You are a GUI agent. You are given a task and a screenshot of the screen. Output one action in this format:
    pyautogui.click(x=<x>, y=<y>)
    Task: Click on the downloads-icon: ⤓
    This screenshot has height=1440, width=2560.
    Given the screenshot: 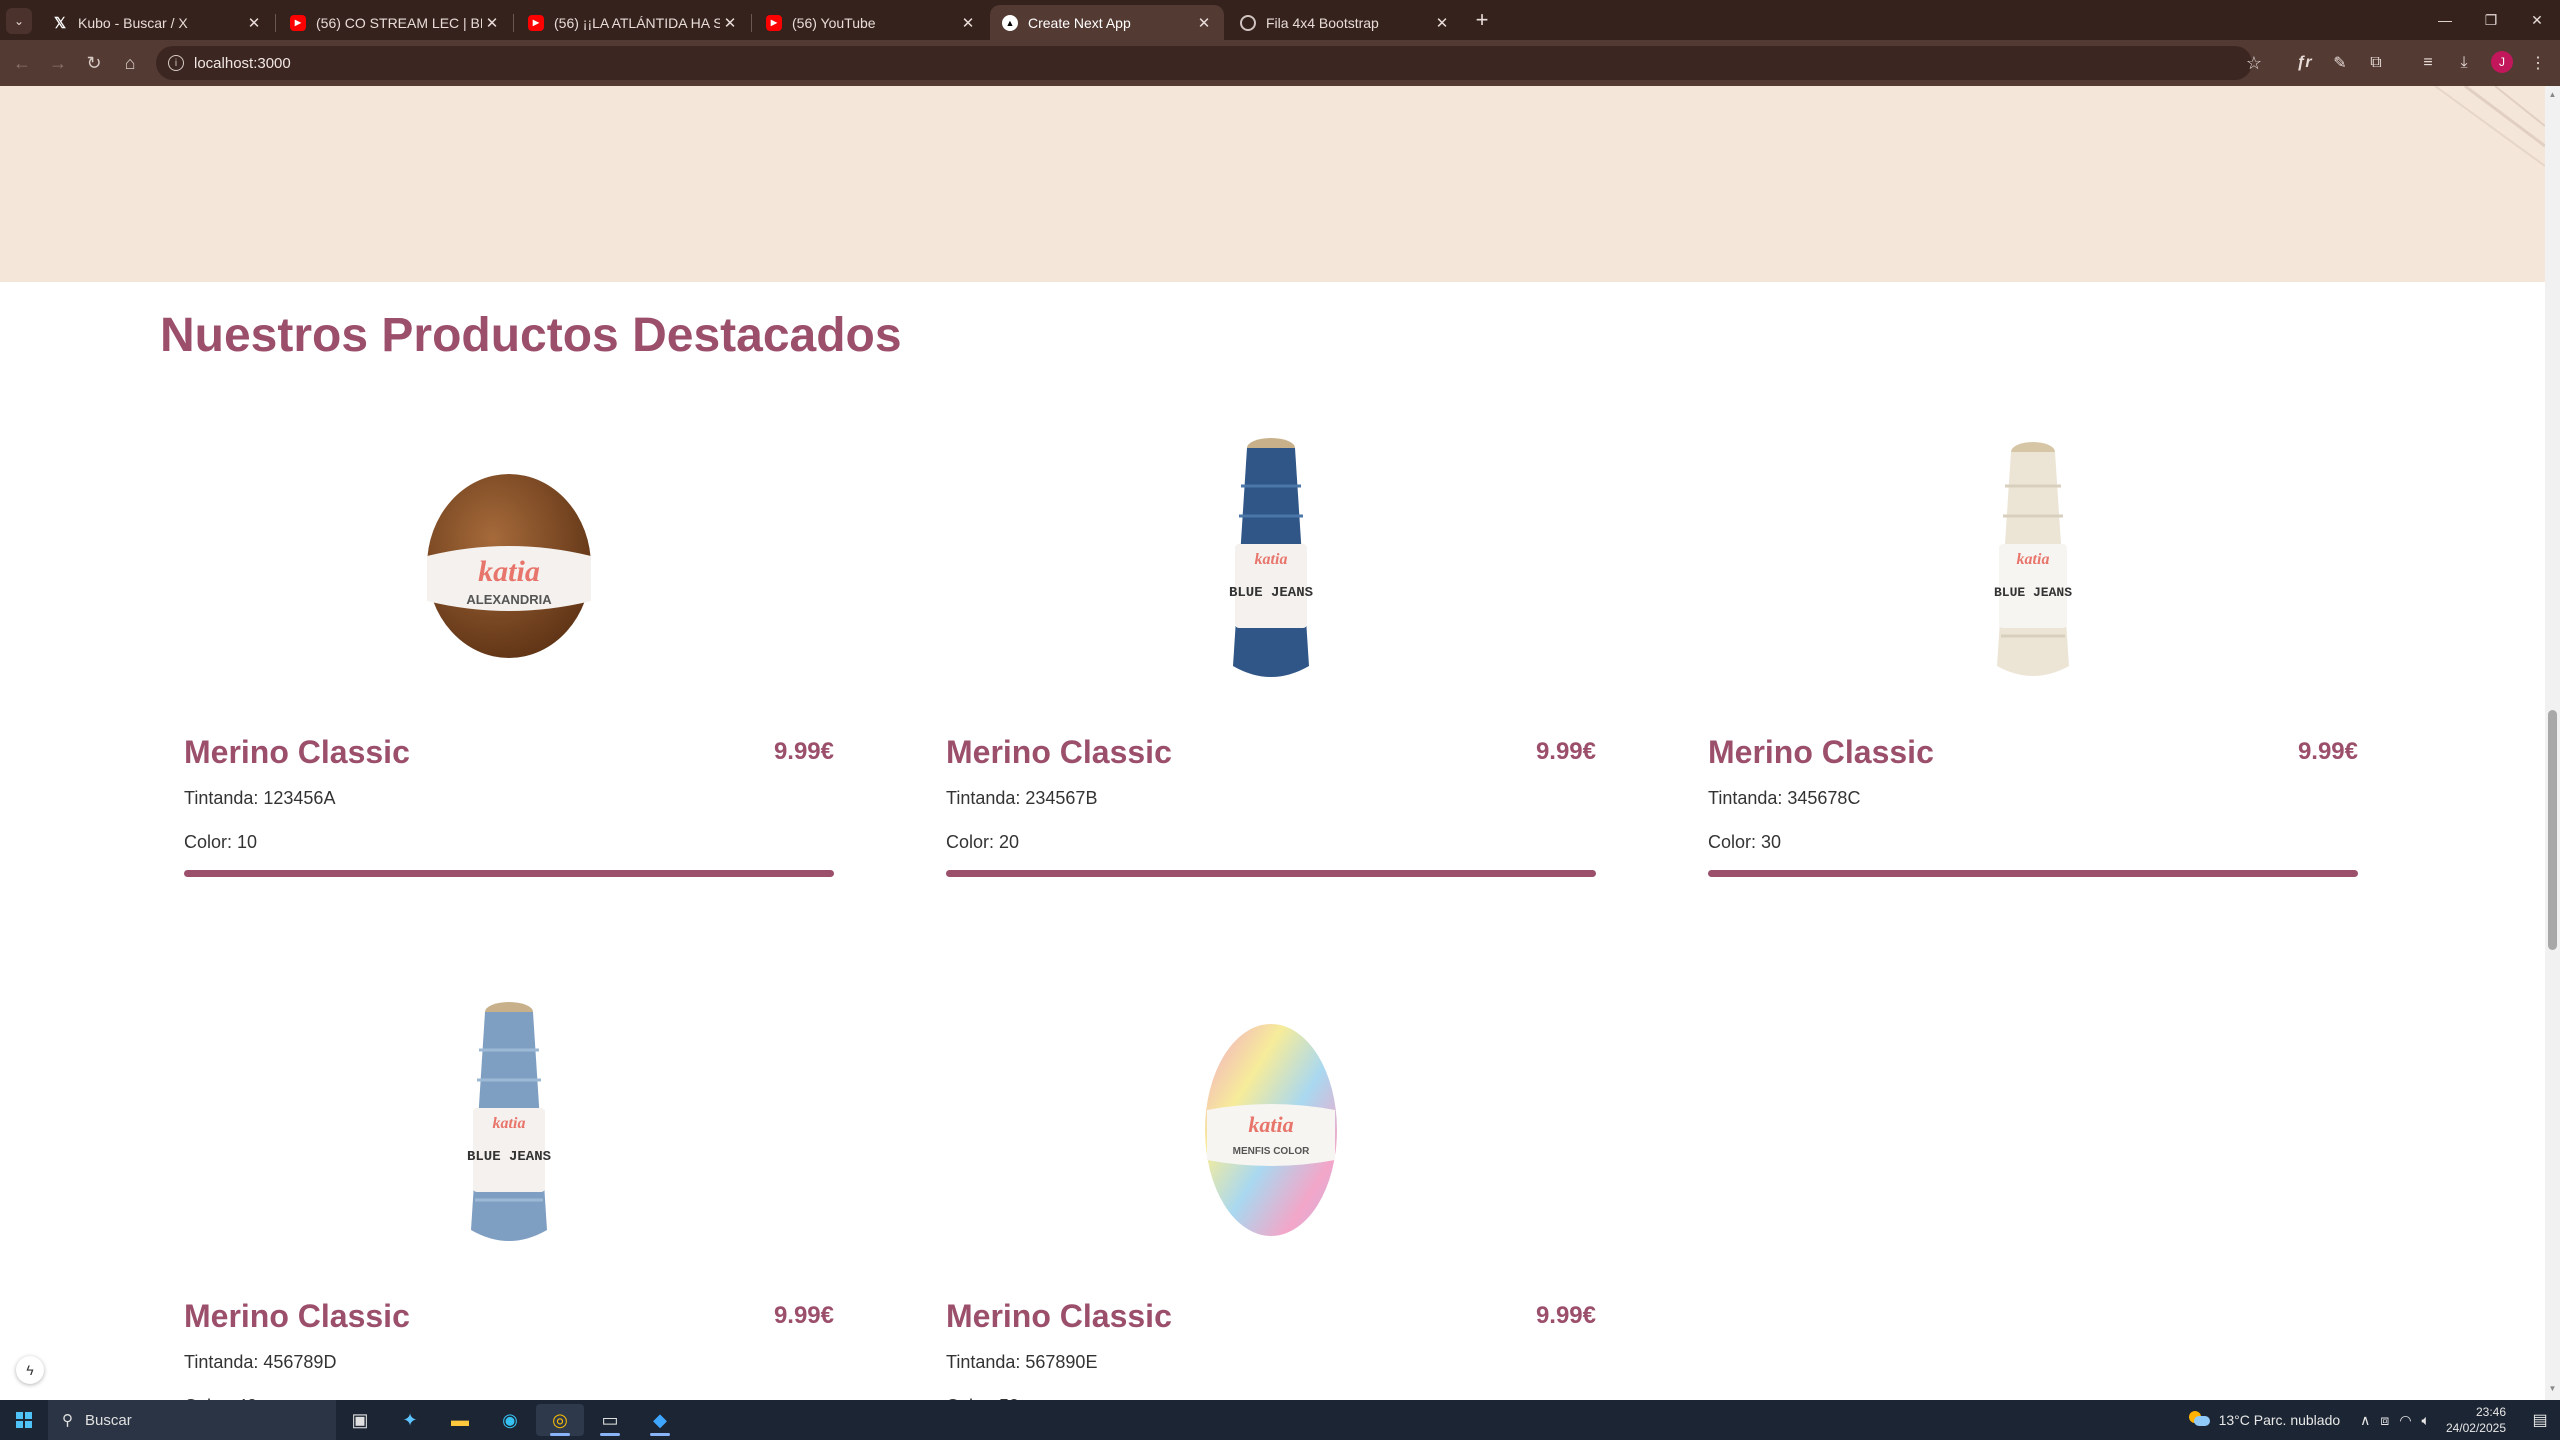 What is the action you would take?
    pyautogui.click(x=2464, y=63)
    